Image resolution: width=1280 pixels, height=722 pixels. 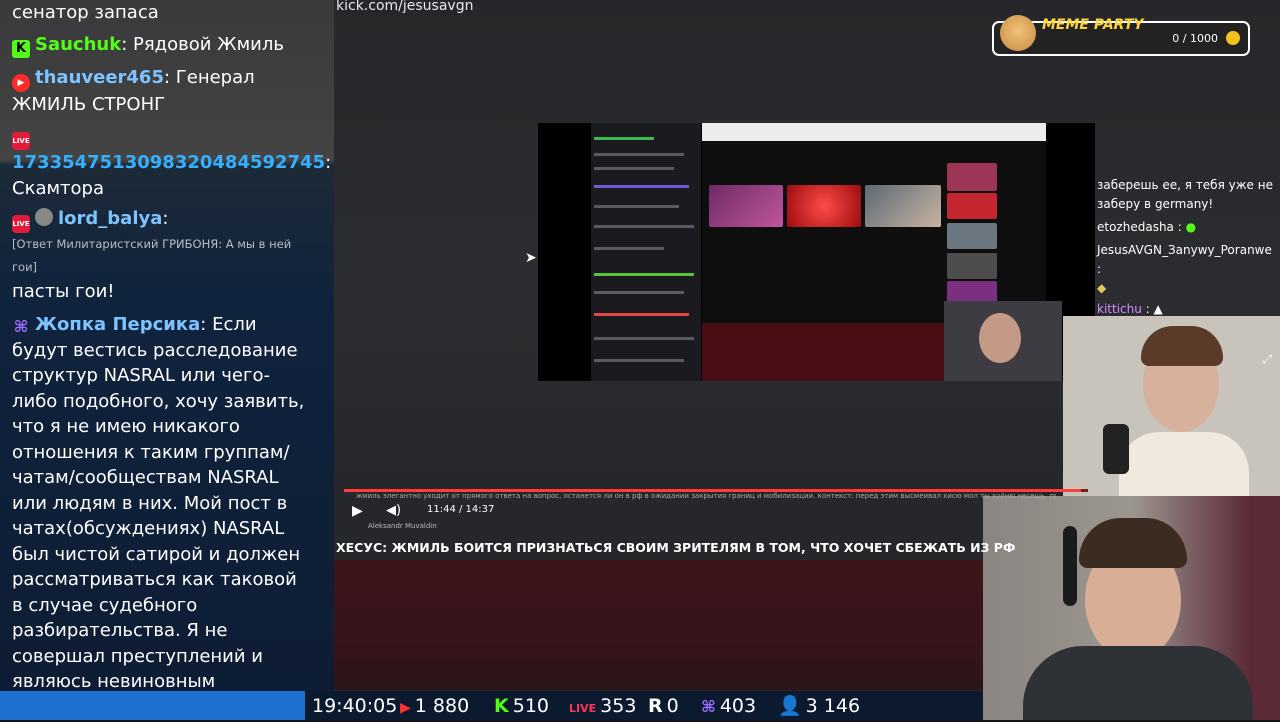 What do you see at coordinates (1135, 227) in the screenshot?
I see `overlay-chat-username: etozhedasha` at bounding box center [1135, 227].